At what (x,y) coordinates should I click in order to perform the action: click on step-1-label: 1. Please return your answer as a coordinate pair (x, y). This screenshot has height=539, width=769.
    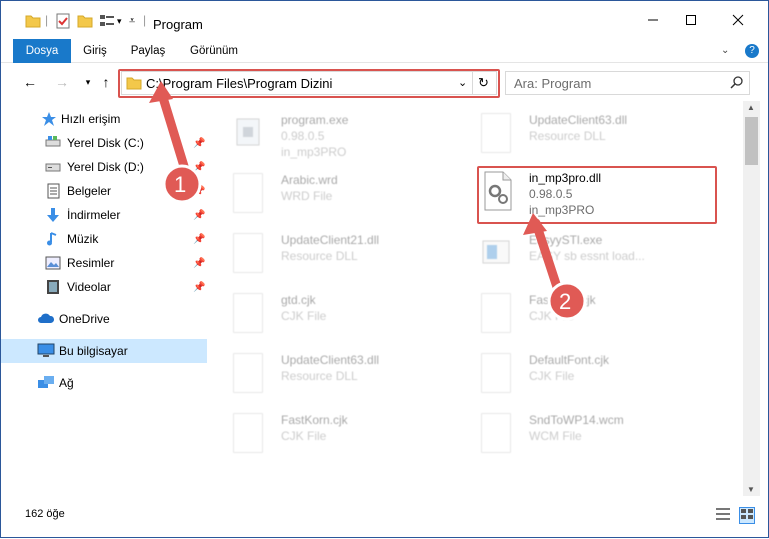
    Looking at the image, I should click on (180, 184).